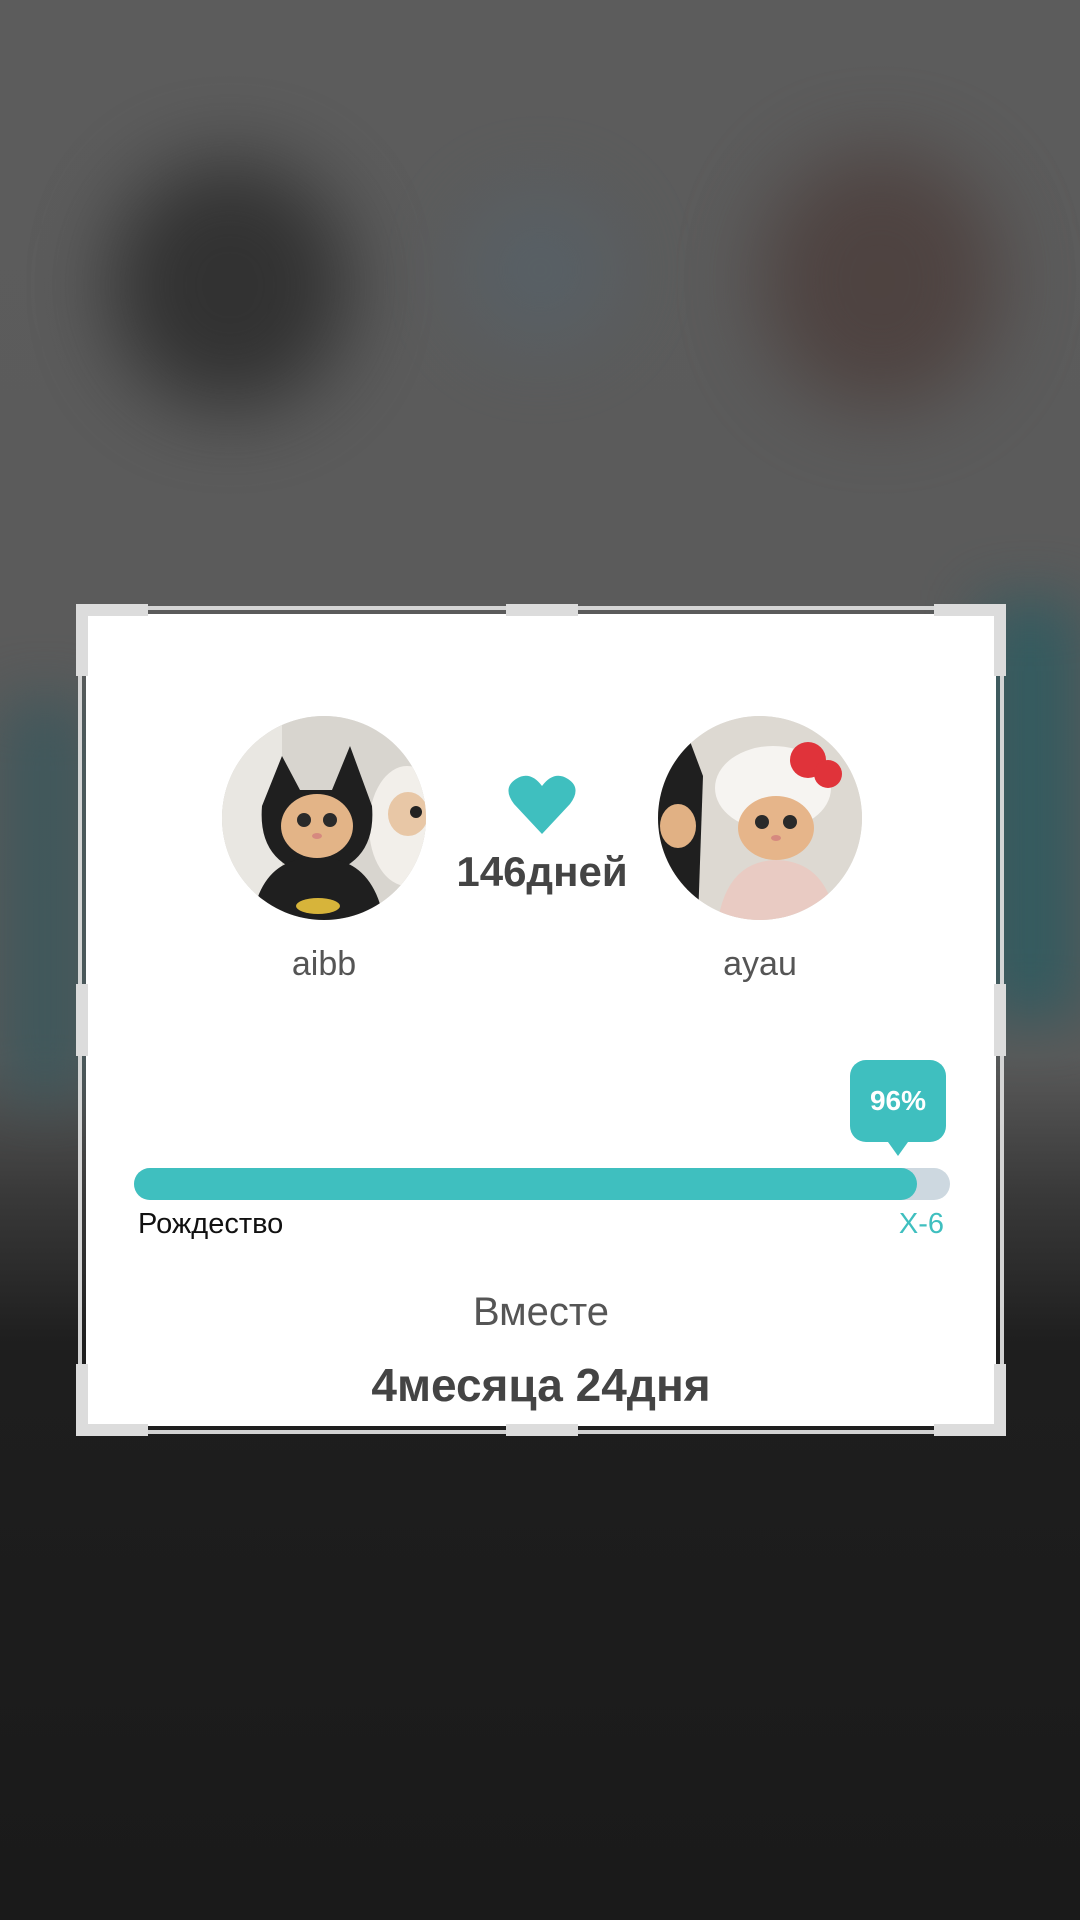 The height and width of the screenshot is (1920, 1080). What do you see at coordinates (1000, 640) in the screenshot?
I see `crop-handle-top-right-vertical` at bounding box center [1000, 640].